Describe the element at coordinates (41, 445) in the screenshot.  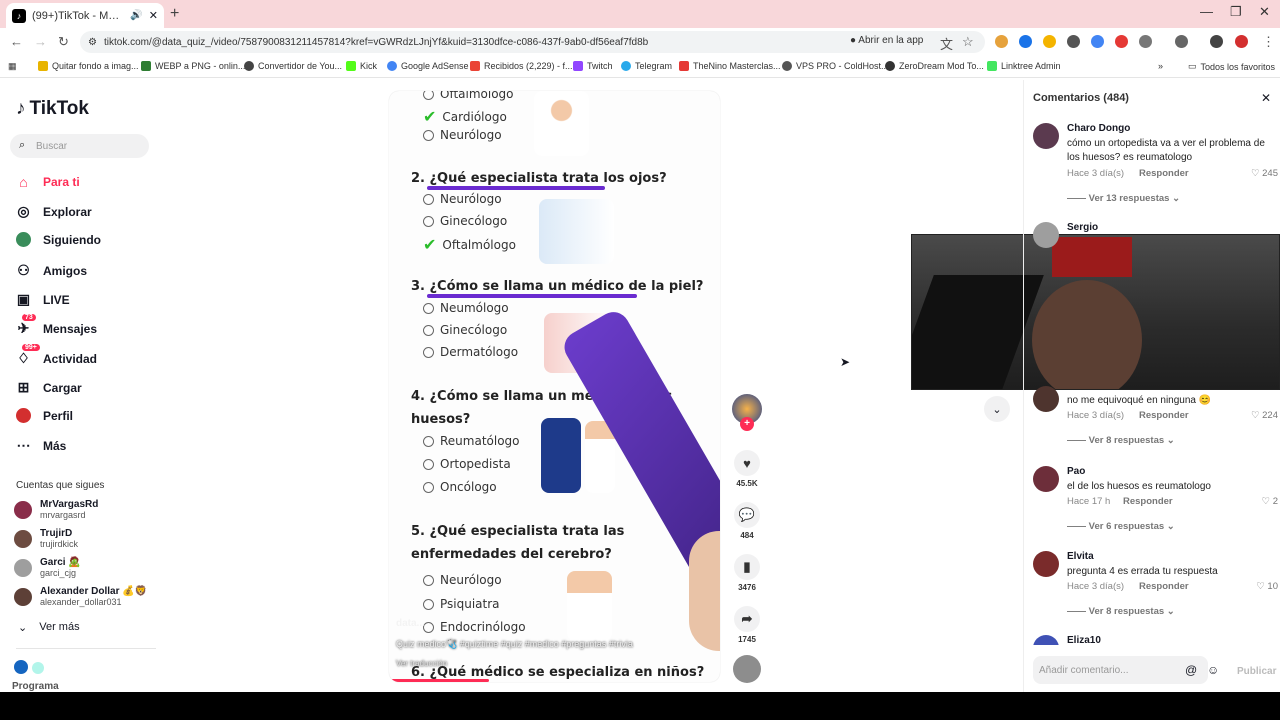
I see `nav-mas: ⋯ Más` at that location.